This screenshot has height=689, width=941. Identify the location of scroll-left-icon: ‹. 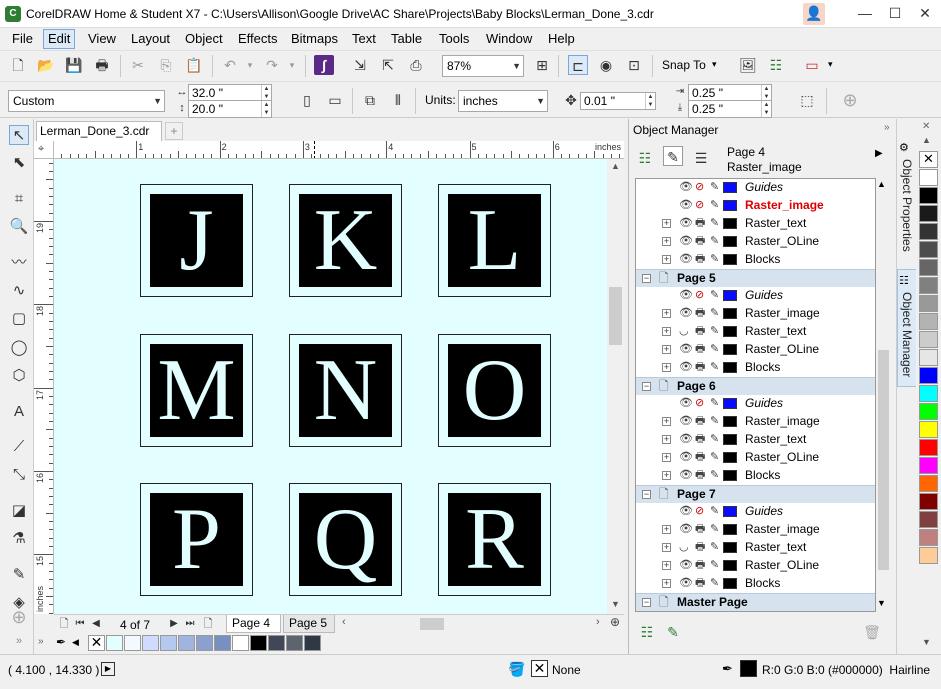
(344, 622).